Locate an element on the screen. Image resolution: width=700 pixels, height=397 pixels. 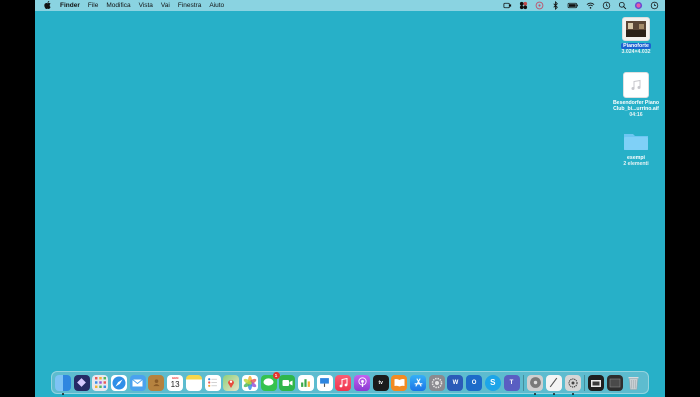
desktop-file-name: Besendorfer Piano Club_bi...urrino.aif is located at coordinates (636, 106).